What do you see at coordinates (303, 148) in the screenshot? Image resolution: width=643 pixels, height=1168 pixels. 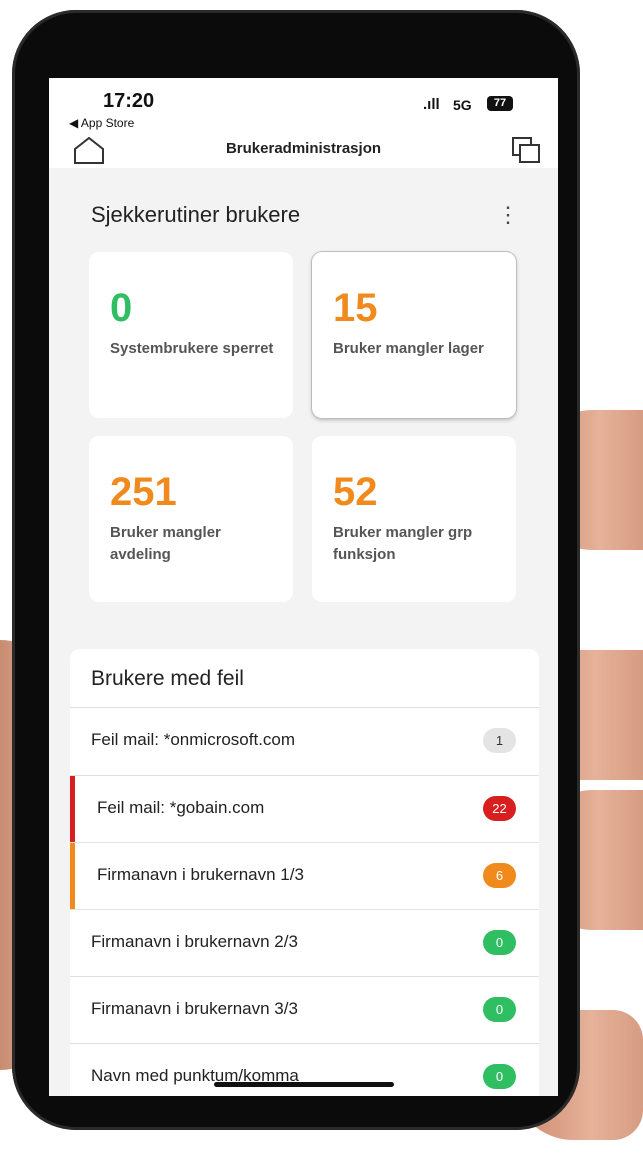 I see `page-title: Brukeradministrasjon` at bounding box center [303, 148].